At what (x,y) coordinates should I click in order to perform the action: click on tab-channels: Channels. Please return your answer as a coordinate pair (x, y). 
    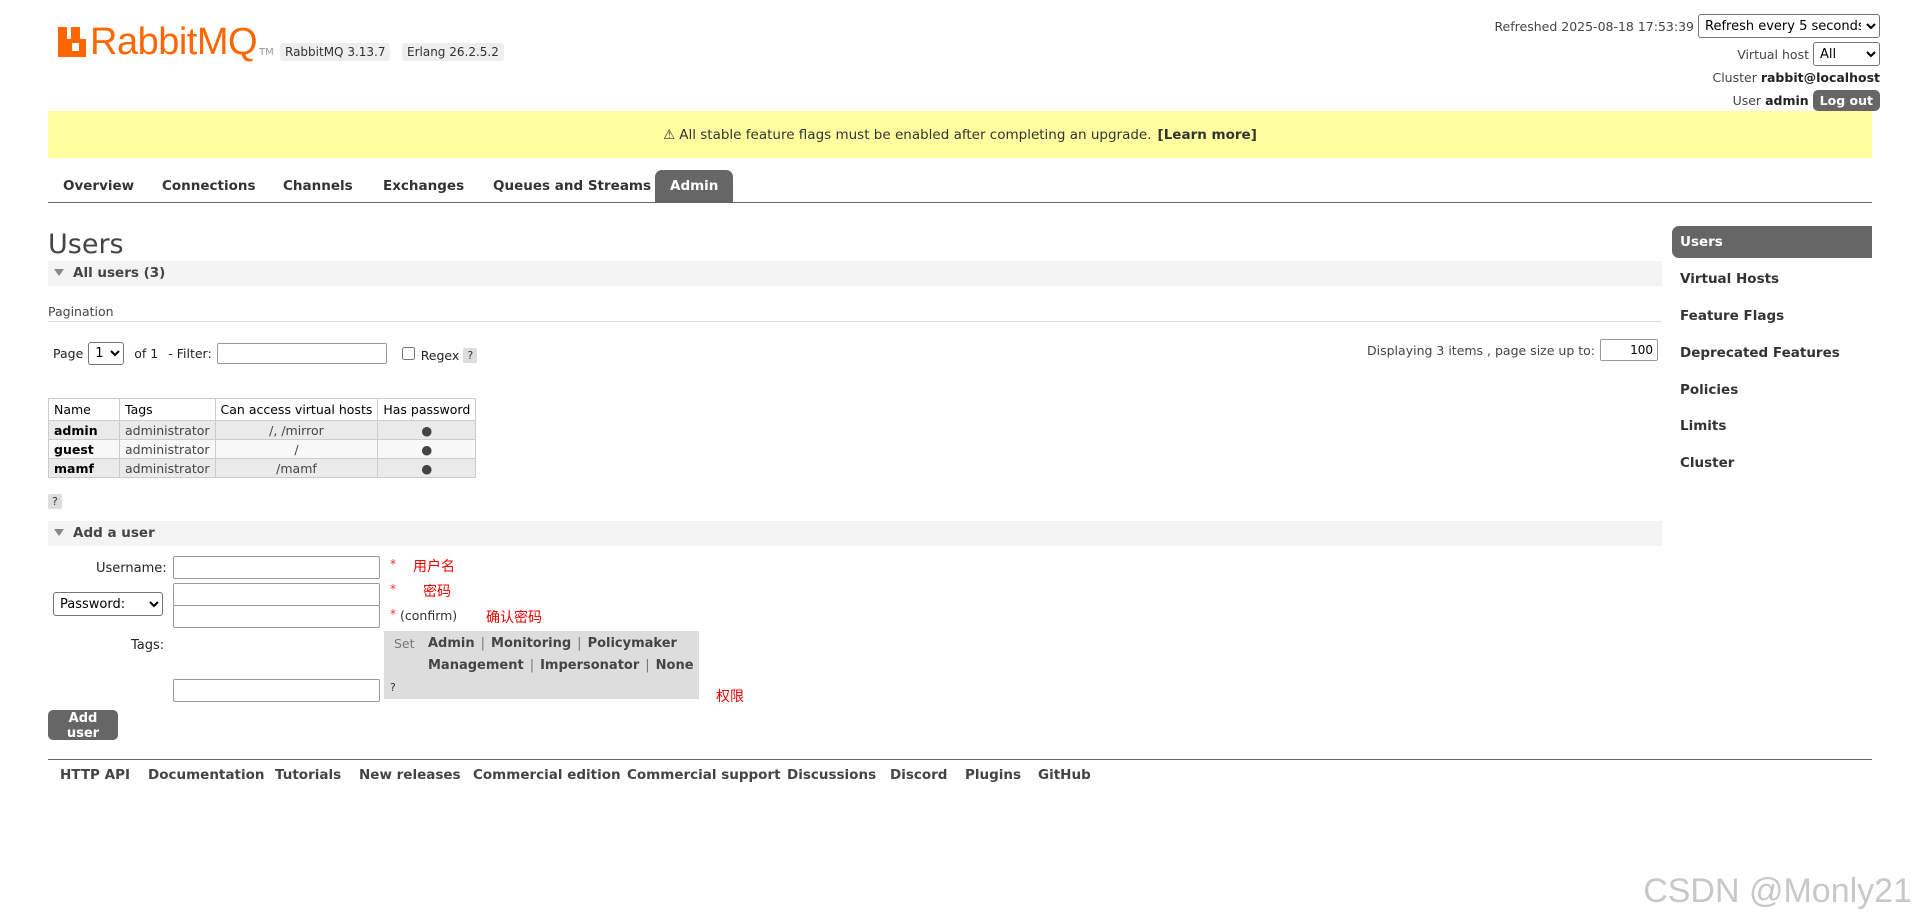
    Looking at the image, I should click on (318, 186).